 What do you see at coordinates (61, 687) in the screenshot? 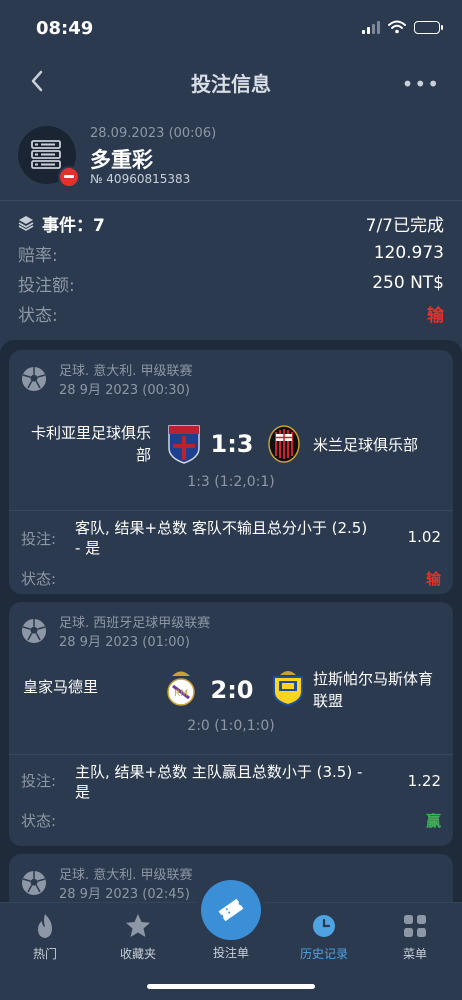
I see `home-team: 皇家马德里` at bounding box center [61, 687].